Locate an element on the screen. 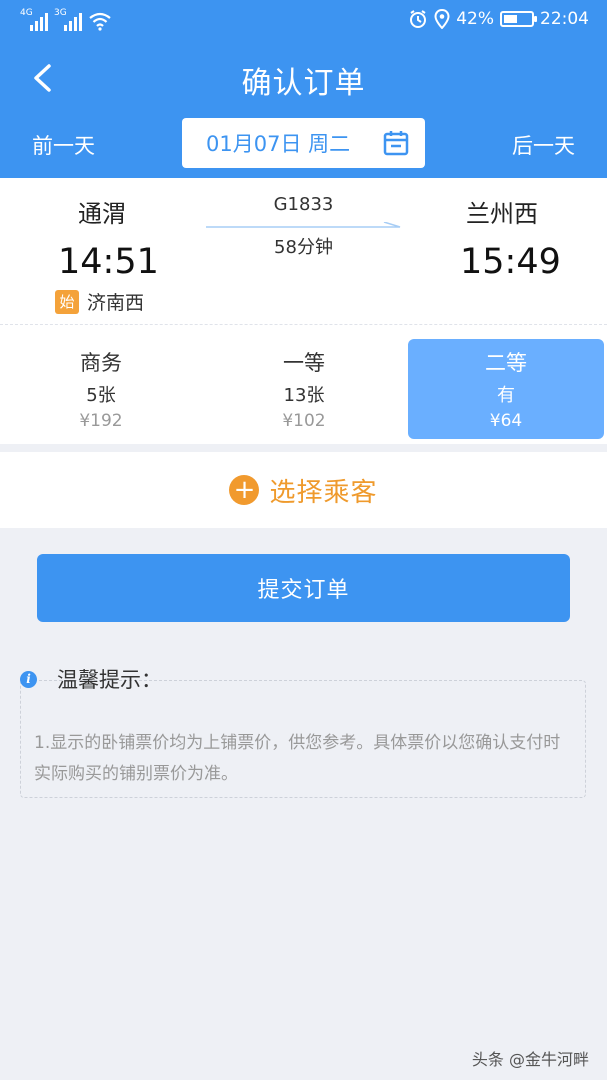 Image resolution: width=607 pixels, height=1080 pixels. watermark: 头条 @金牛河畔 is located at coordinates (530, 1059).